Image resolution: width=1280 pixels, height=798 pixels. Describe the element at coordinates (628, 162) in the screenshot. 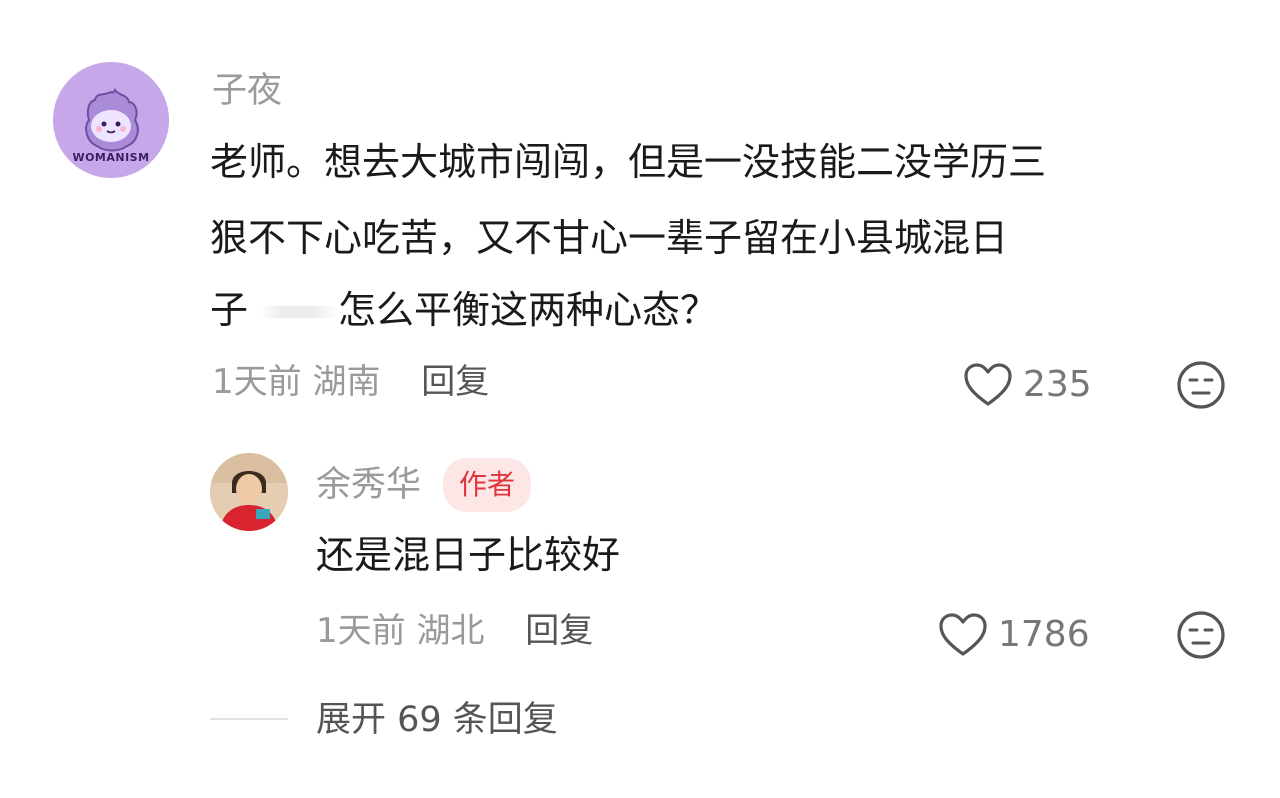

I see `comment-text-line: 老师。想去大城市闯闯，但是一没技能二没学历三` at that location.